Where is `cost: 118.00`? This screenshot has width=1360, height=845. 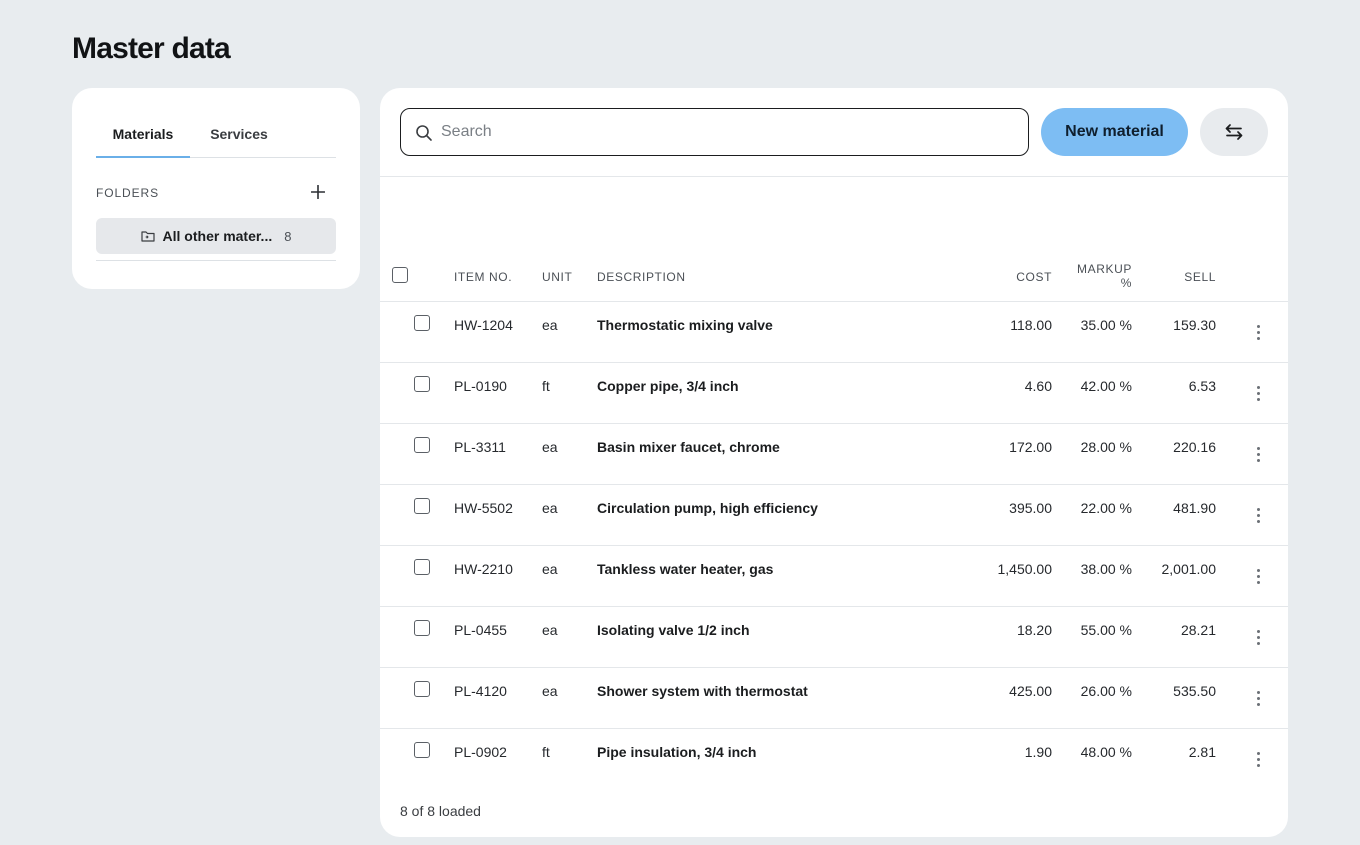
cost: 118.00 is located at coordinates (1031, 325).